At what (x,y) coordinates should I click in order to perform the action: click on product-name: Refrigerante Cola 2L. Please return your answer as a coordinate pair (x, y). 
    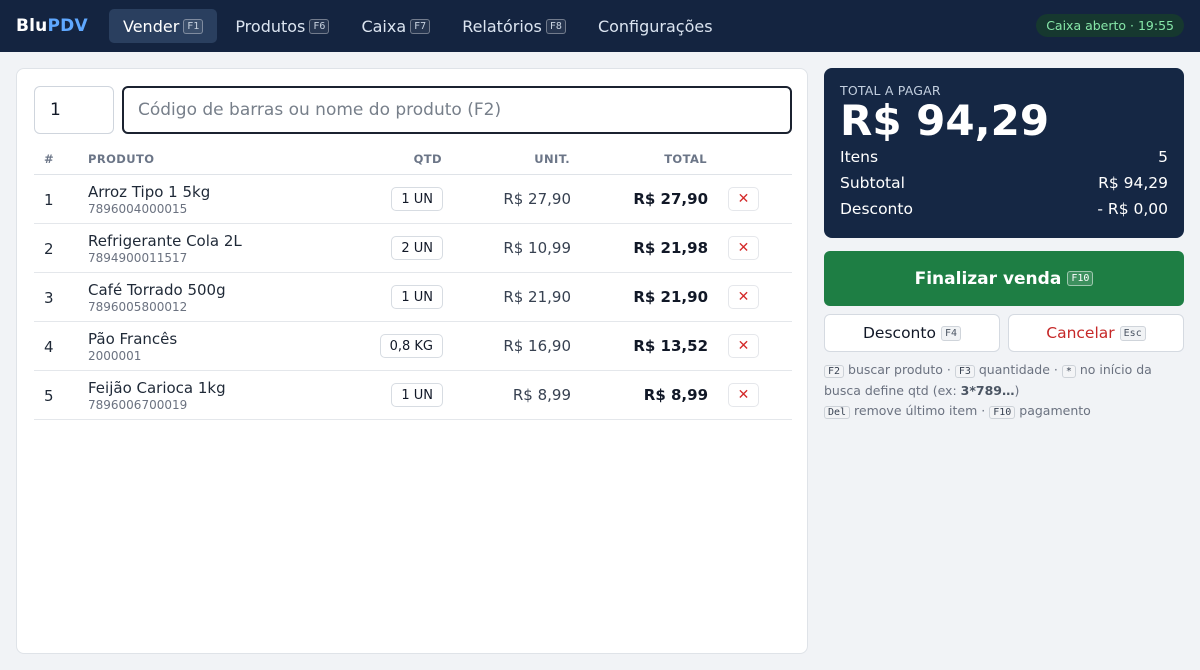
    Looking at the image, I should click on (165, 241).